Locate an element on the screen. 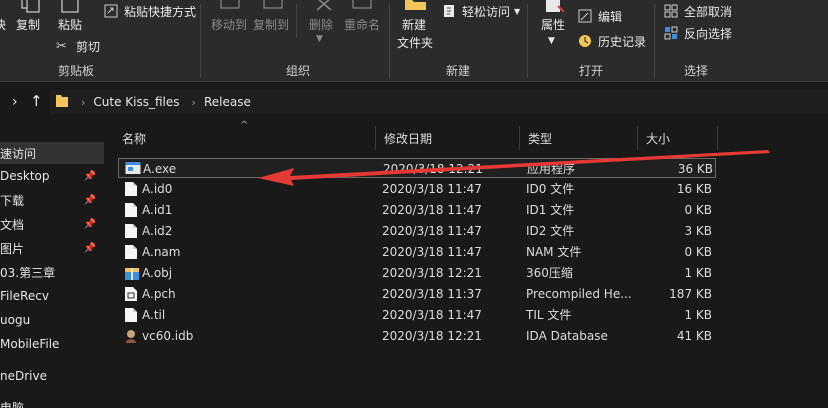  new-folder-icon is located at coordinates (416, 8).